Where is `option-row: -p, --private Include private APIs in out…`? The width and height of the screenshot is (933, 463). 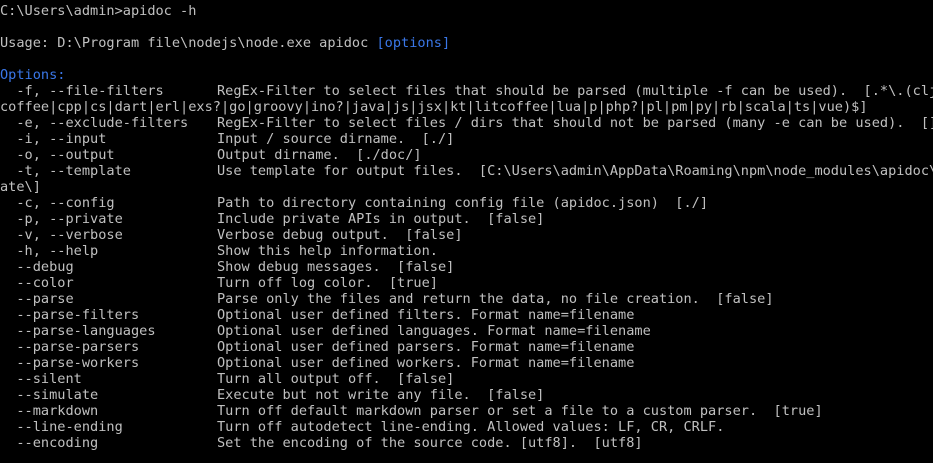
option-row: -p, --private Include private APIs in out… is located at coordinates (466, 219).